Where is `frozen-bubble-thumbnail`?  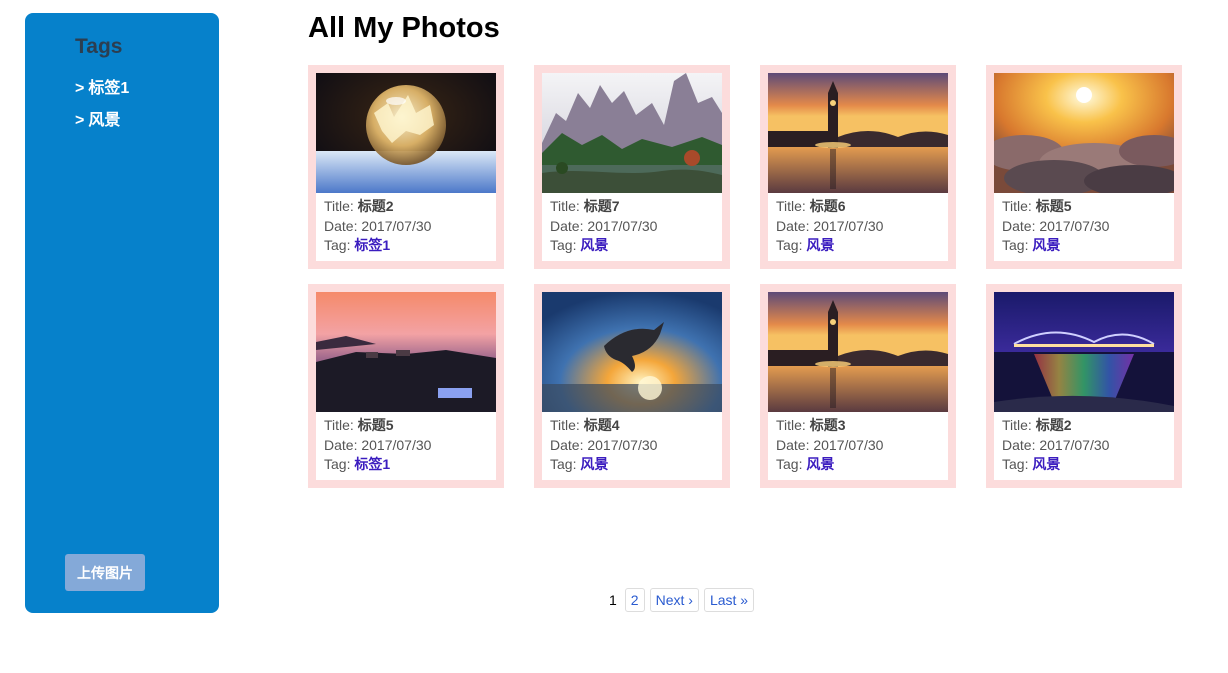
frozen-bubble-thumbnail is located at coordinates (406, 133).